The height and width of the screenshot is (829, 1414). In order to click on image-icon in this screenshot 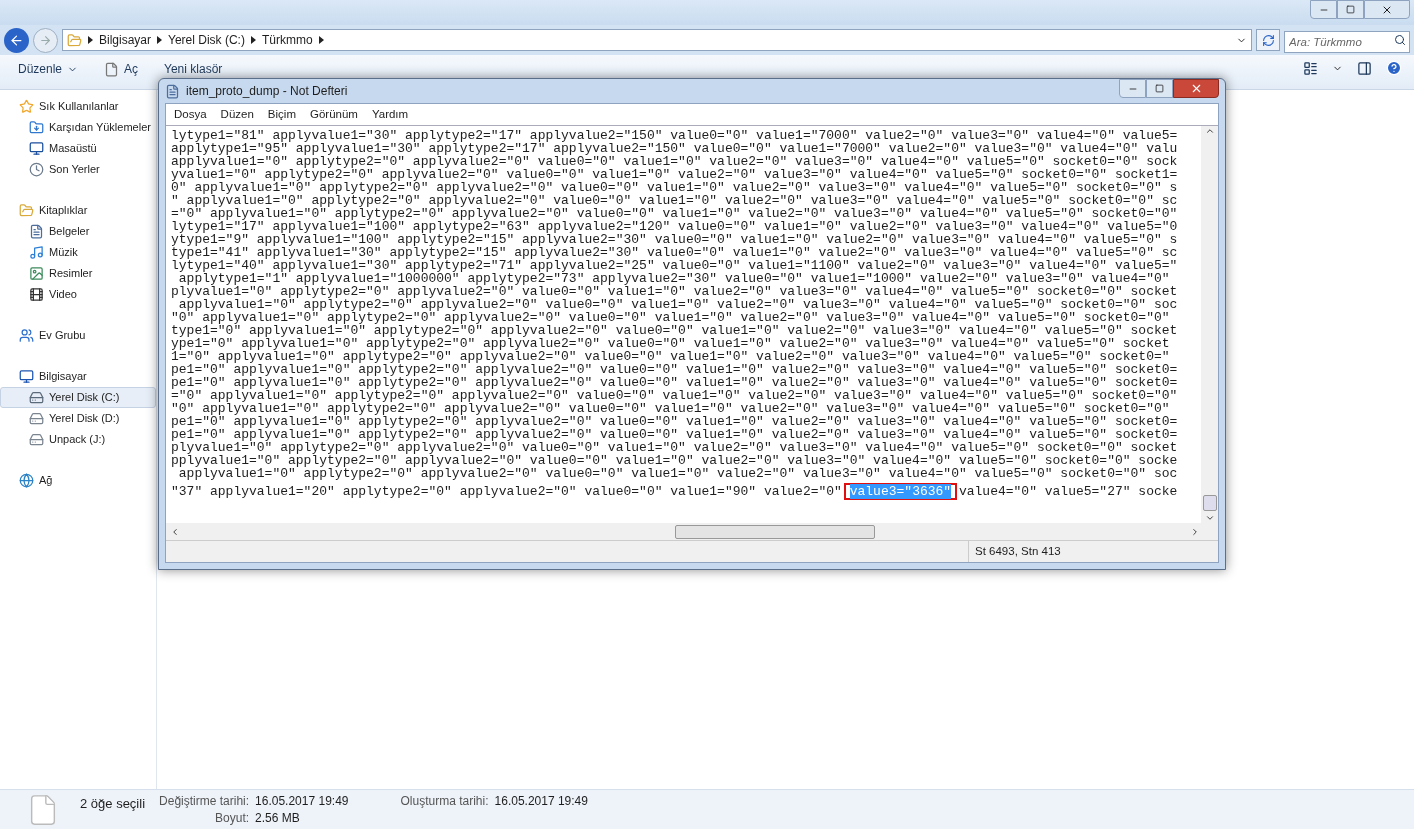, I will do `click(36, 273)`.